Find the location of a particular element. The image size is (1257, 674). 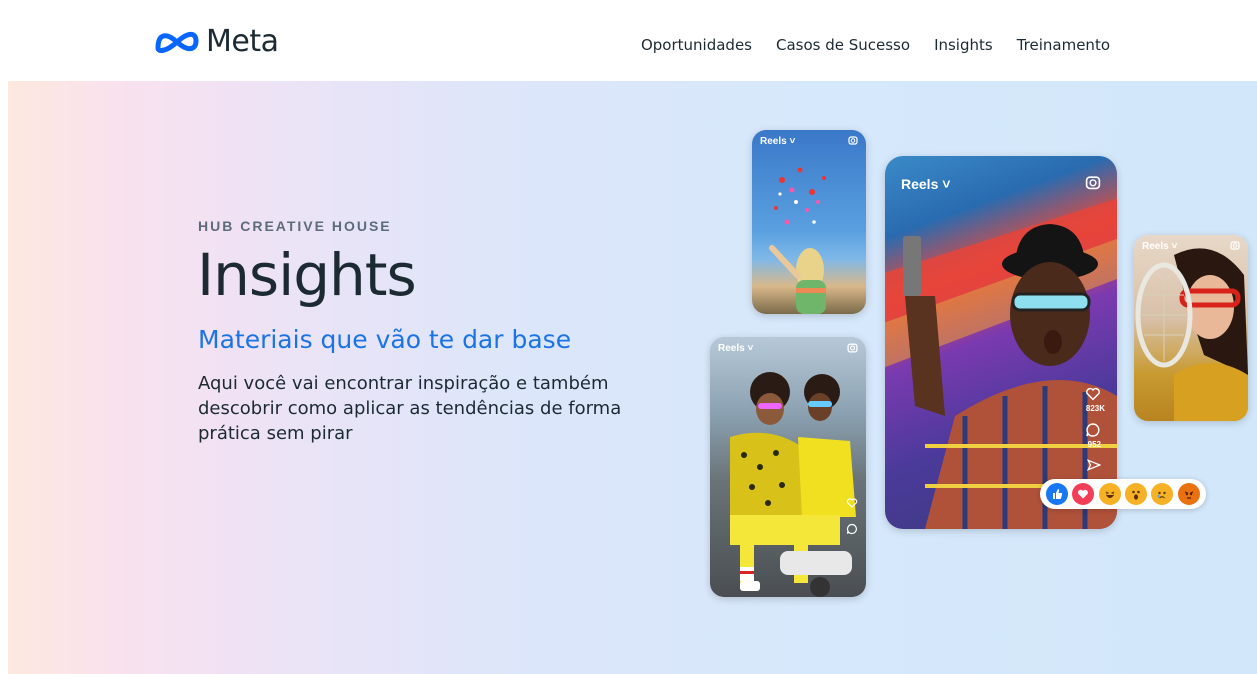

meta-logo: Meta is located at coordinates (216, 41).